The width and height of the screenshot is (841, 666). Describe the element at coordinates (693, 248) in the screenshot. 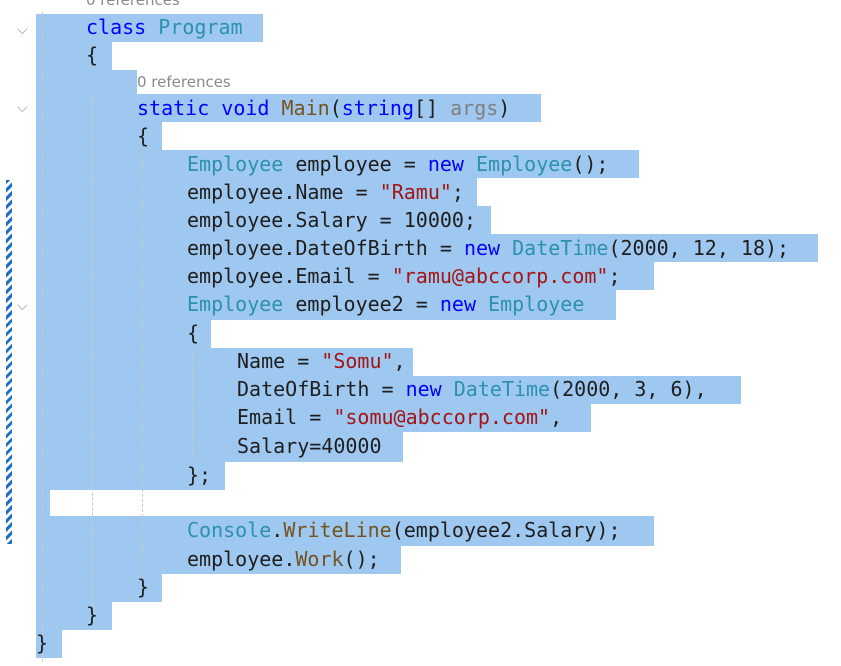

I see `code-text: (2000, 12, 18)` at that location.